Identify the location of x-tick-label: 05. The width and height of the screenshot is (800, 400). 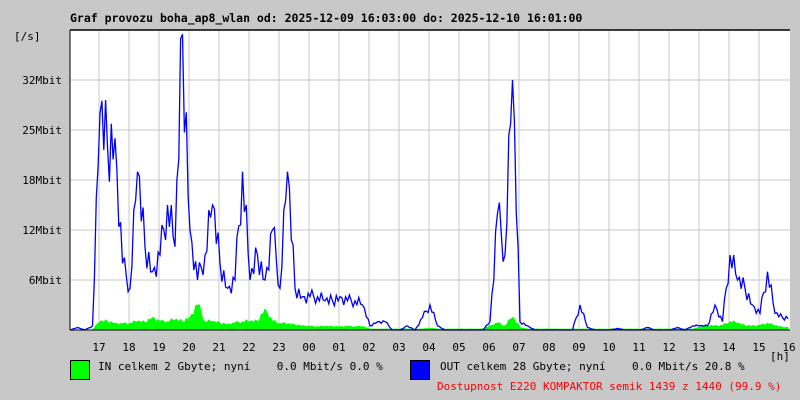
(458, 347).